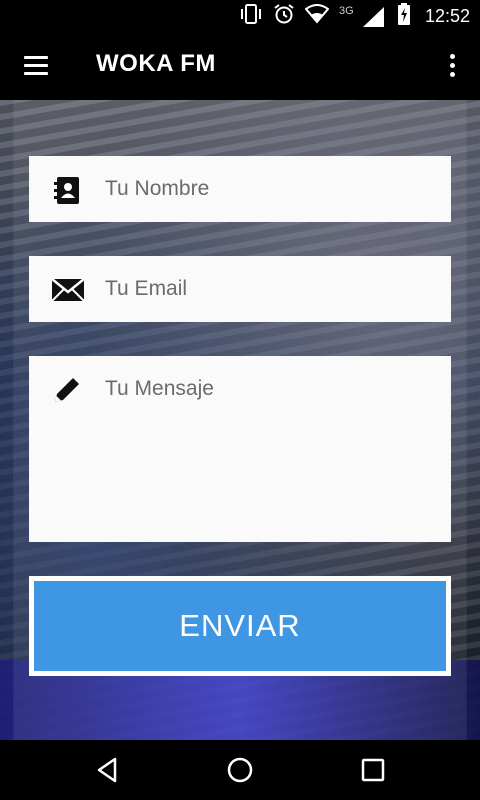 The image size is (480, 800). Describe the element at coordinates (108, 770) in the screenshot. I see `back-icon` at that location.